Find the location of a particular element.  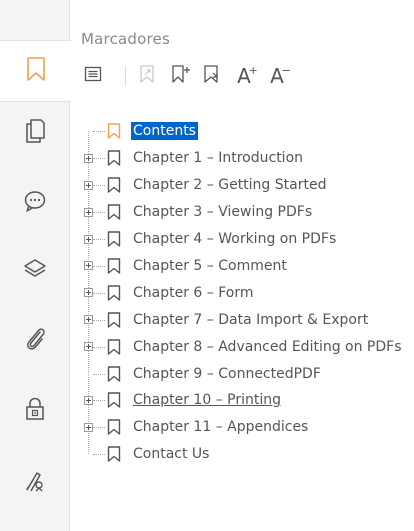

decrease-text-size-button: A − is located at coordinates (277, 76).